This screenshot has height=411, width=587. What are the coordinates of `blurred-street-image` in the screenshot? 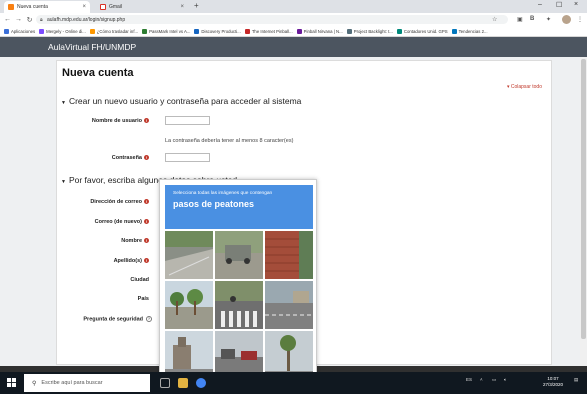 It's located at (239, 255).